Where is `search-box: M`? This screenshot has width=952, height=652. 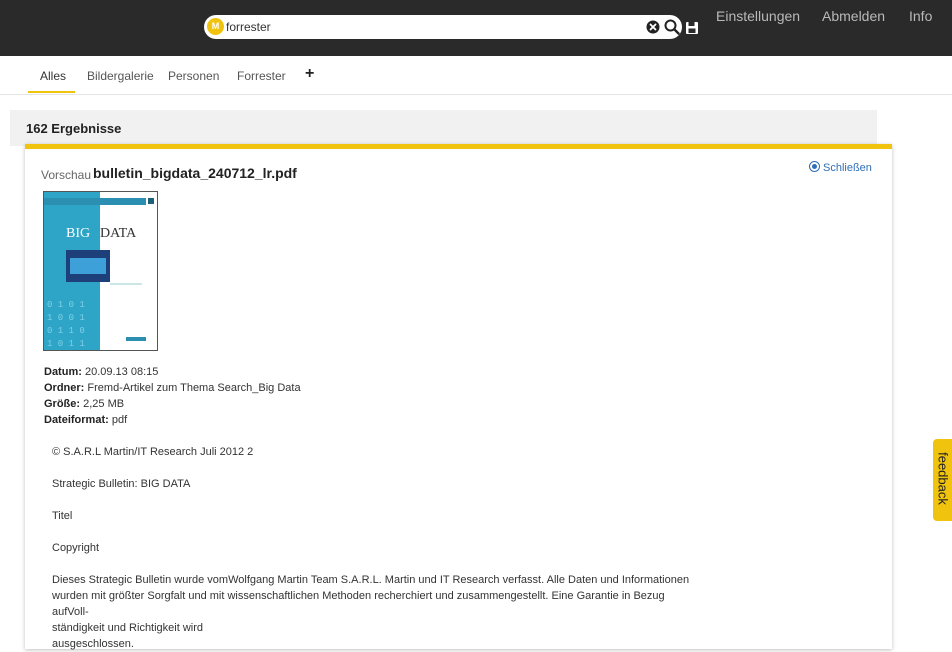
search-box: M is located at coordinates (443, 27).